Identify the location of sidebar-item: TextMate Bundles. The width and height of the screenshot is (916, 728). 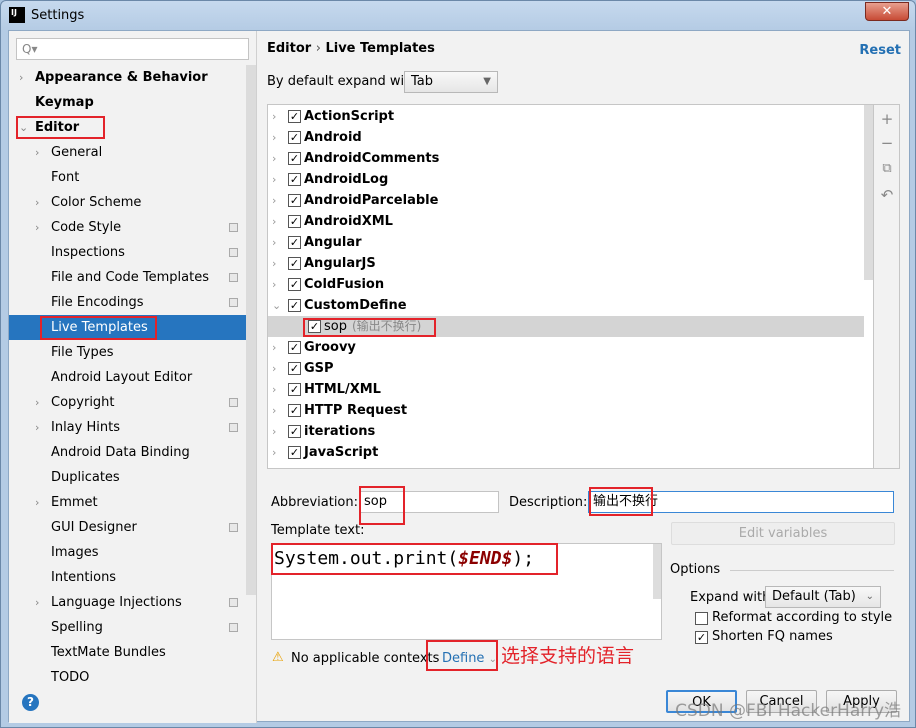
(127, 652).